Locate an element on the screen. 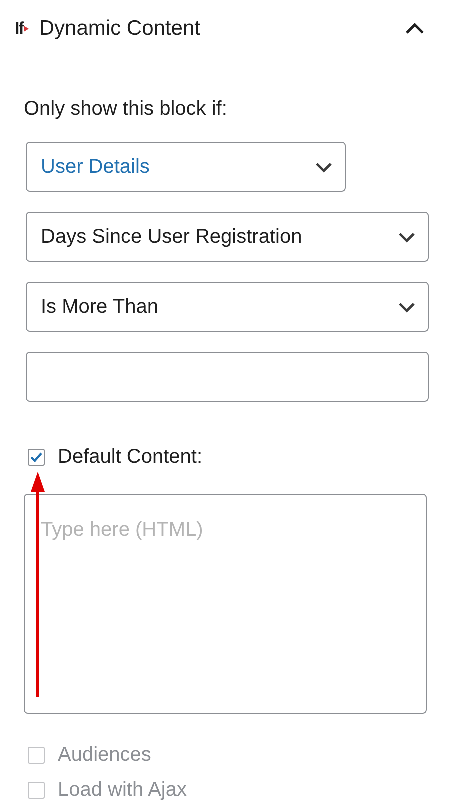 This screenshot has height=806, width=449. checkbox-label: Default Content: is located at coordinates (130, 457).